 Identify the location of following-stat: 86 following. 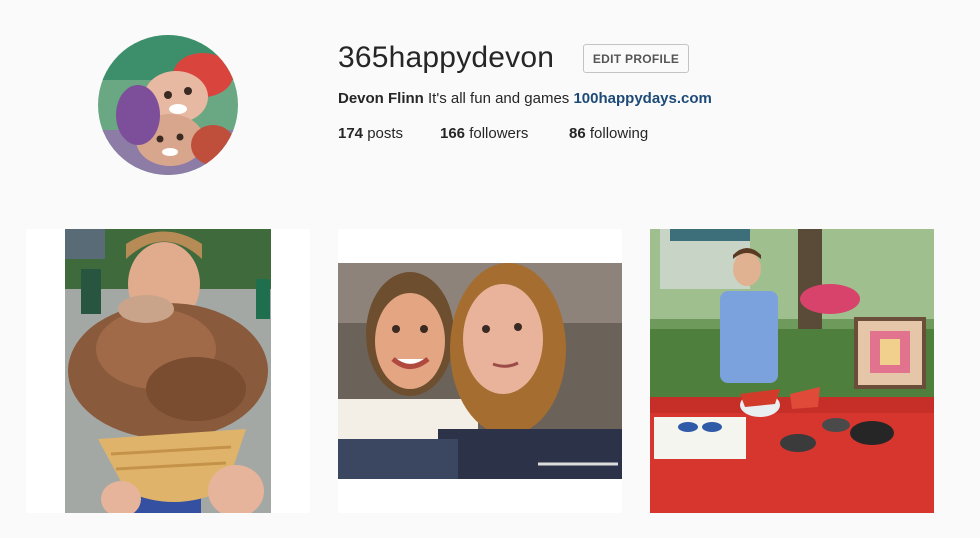
(608, 134).